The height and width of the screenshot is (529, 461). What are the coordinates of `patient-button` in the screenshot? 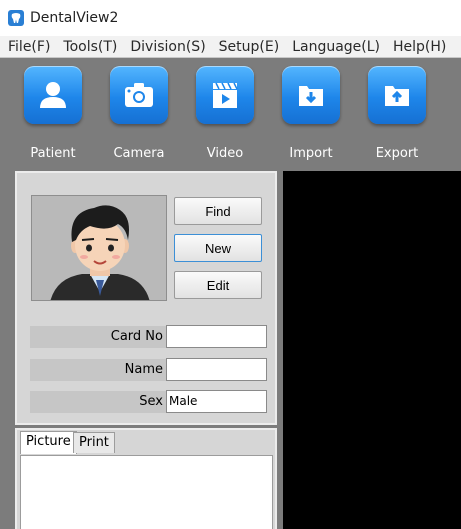 It's located at (53, 95).